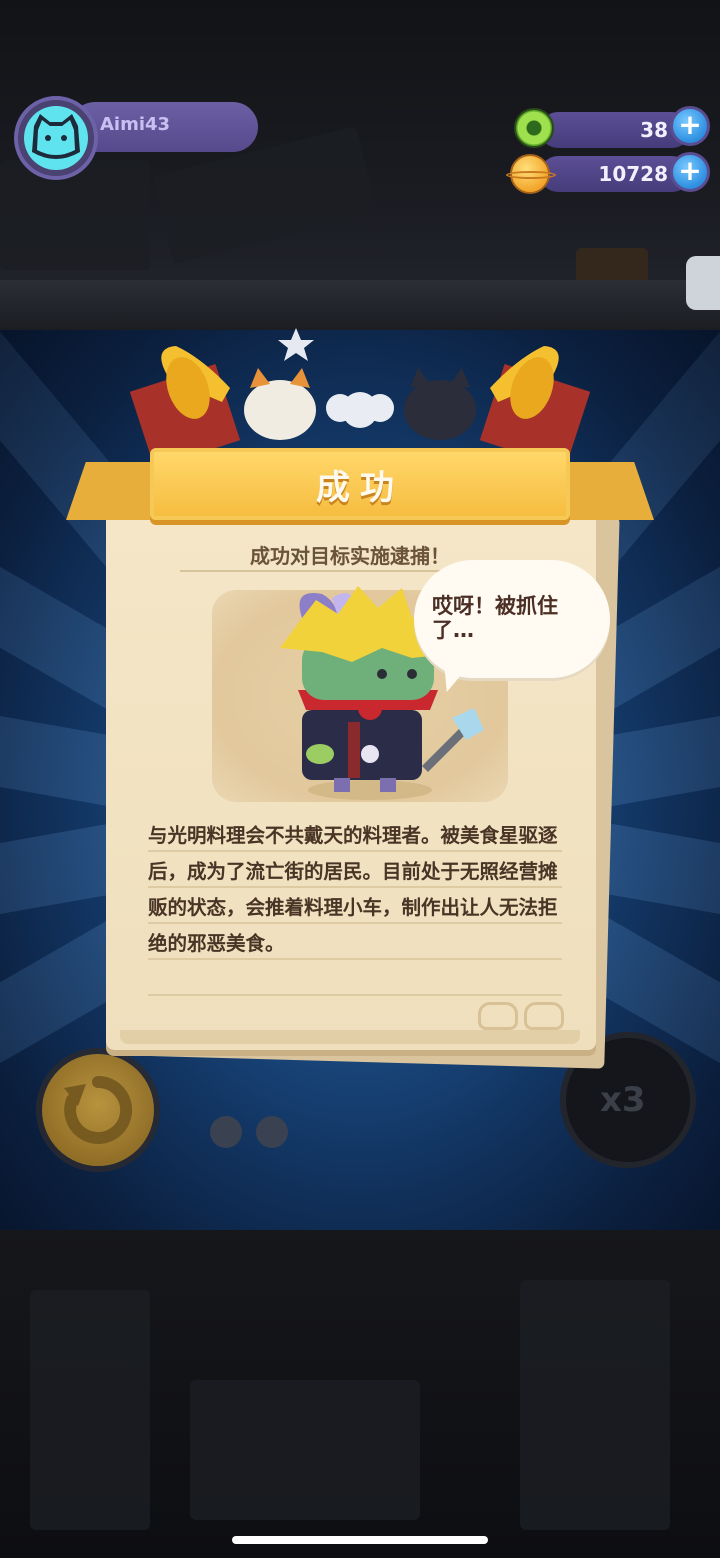 This screenshot has height=1558, width=720. I want to click on add-coin-button: +, so click(690, 172).